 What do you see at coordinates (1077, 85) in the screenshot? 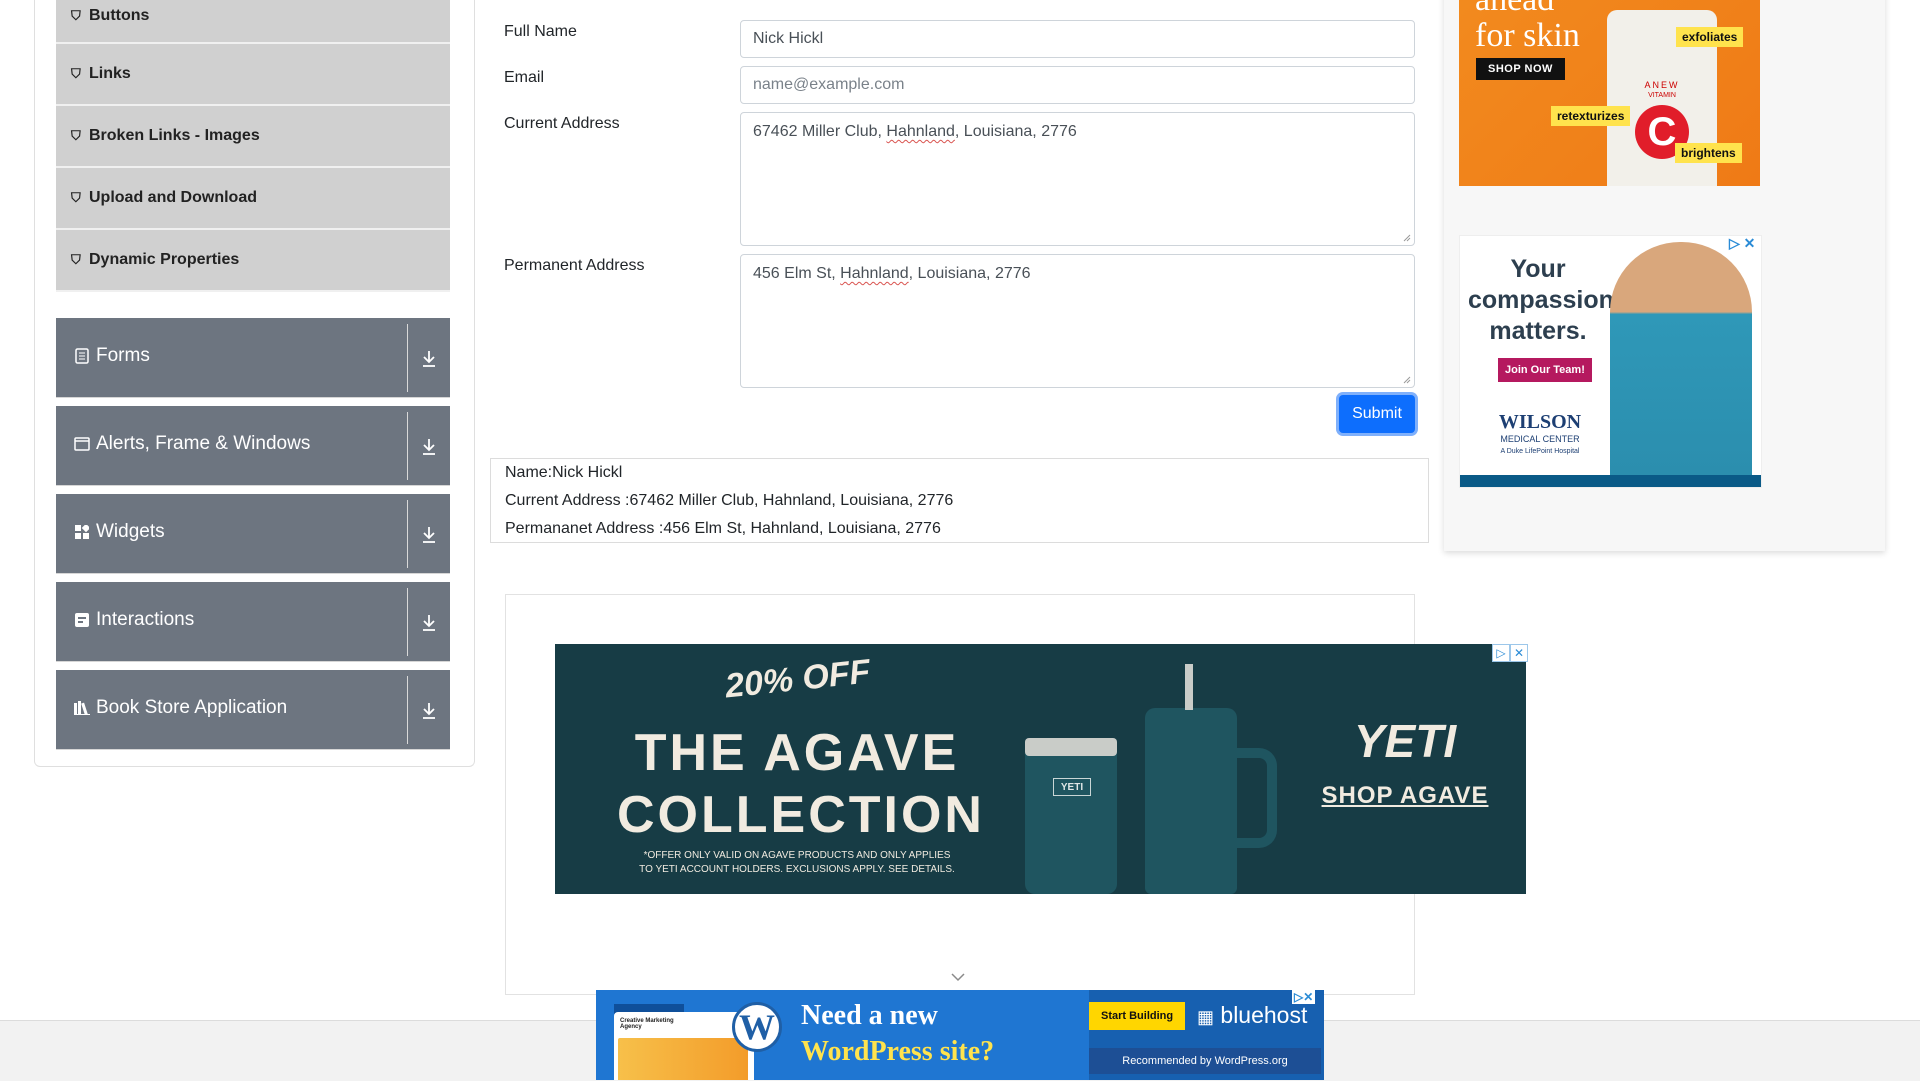
I see `email-input: name@example.com` at bounding box center [1077, 85].